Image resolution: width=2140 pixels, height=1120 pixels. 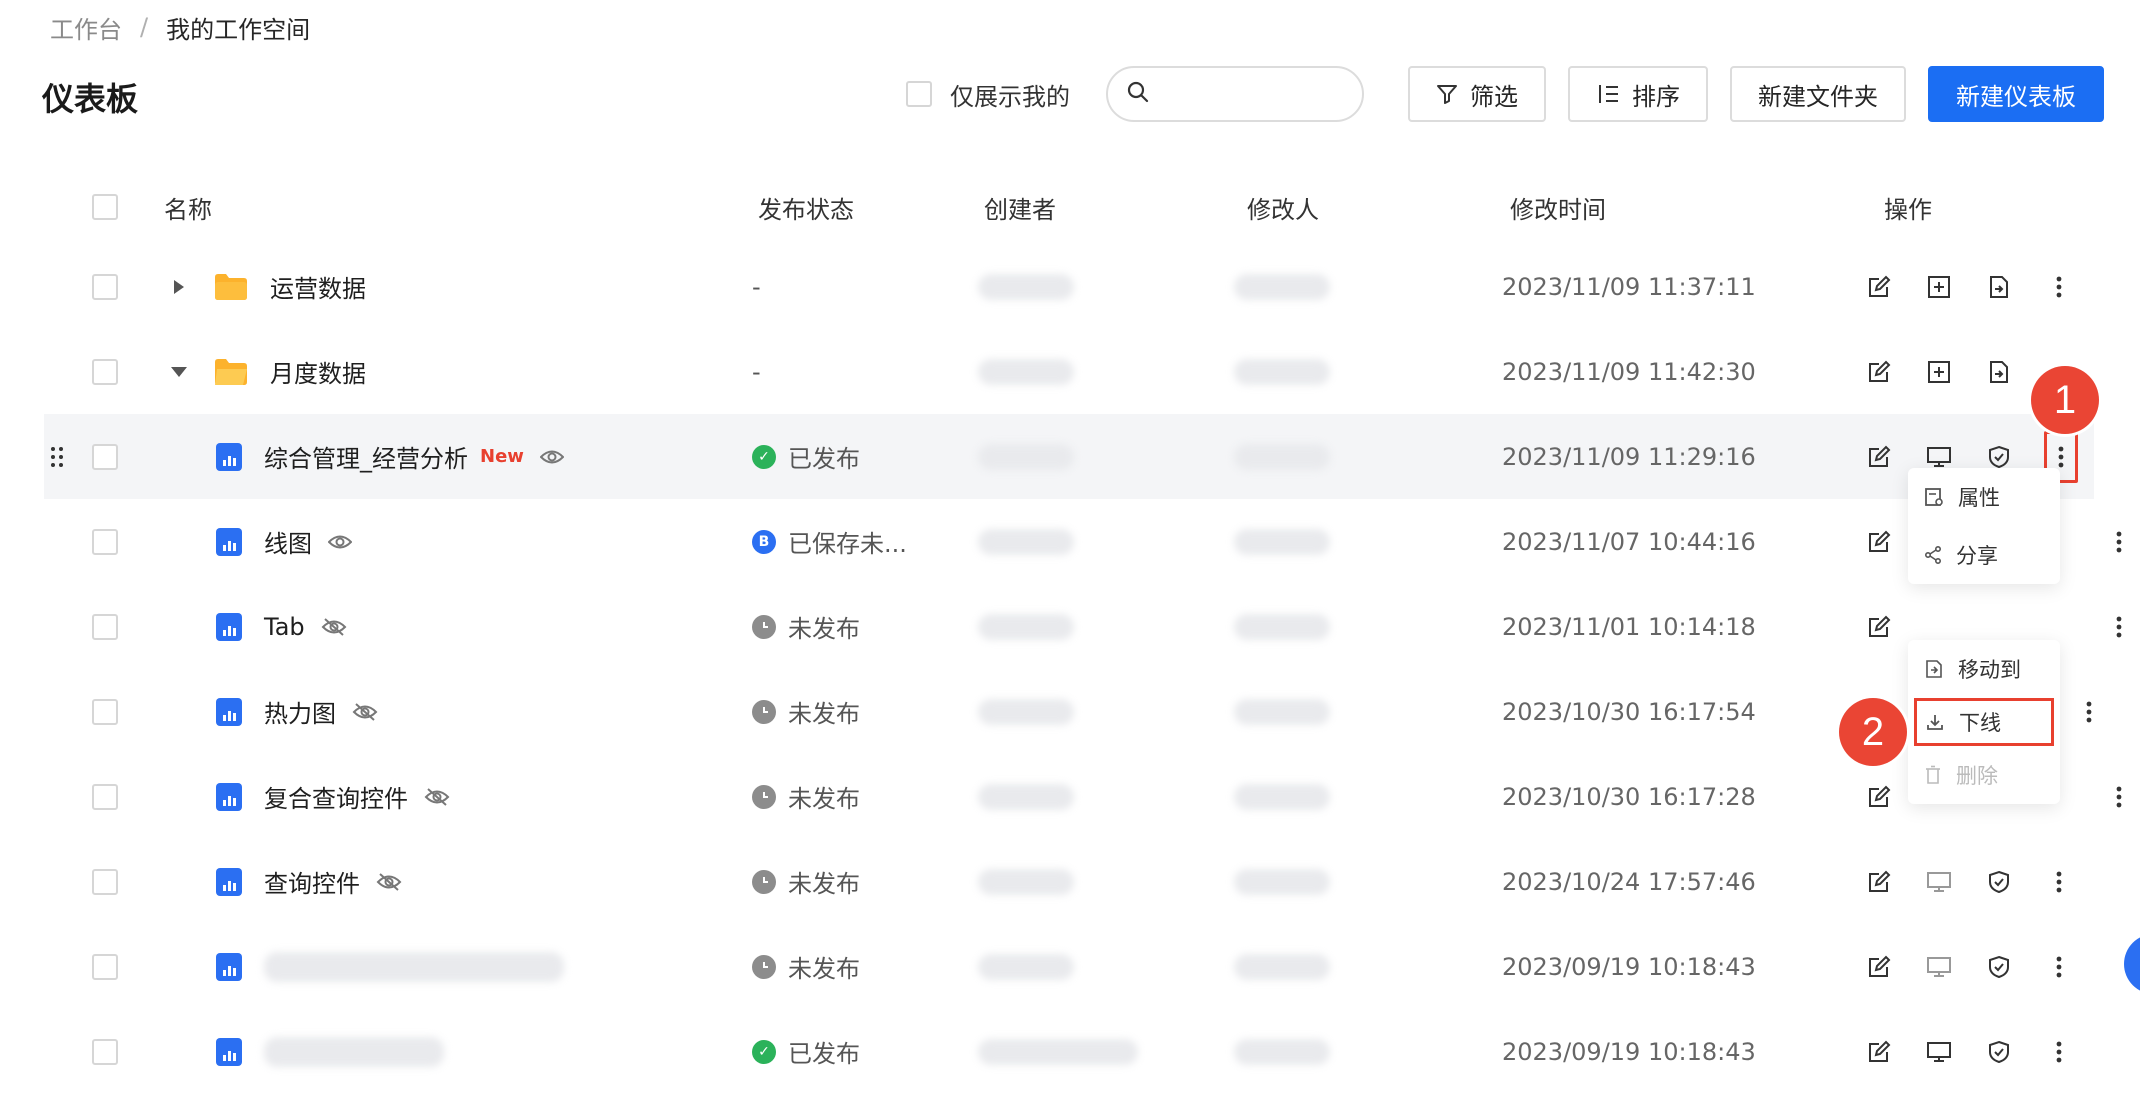 I want to click on column-creator: 创建者, so click(x=1020, y=207).